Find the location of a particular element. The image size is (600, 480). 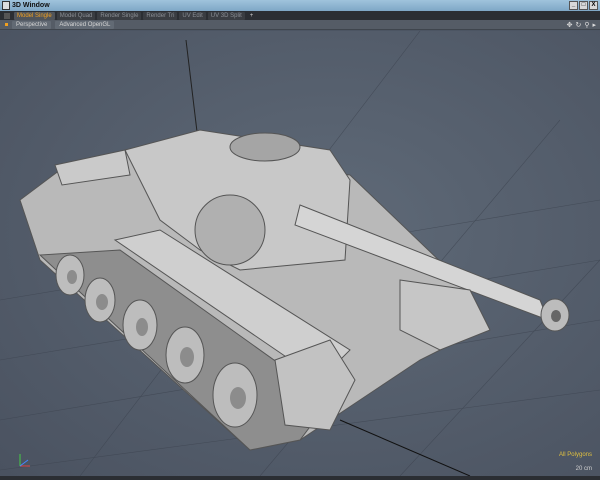

rotate-icon: ↻ is located at coordinates (578, 25).